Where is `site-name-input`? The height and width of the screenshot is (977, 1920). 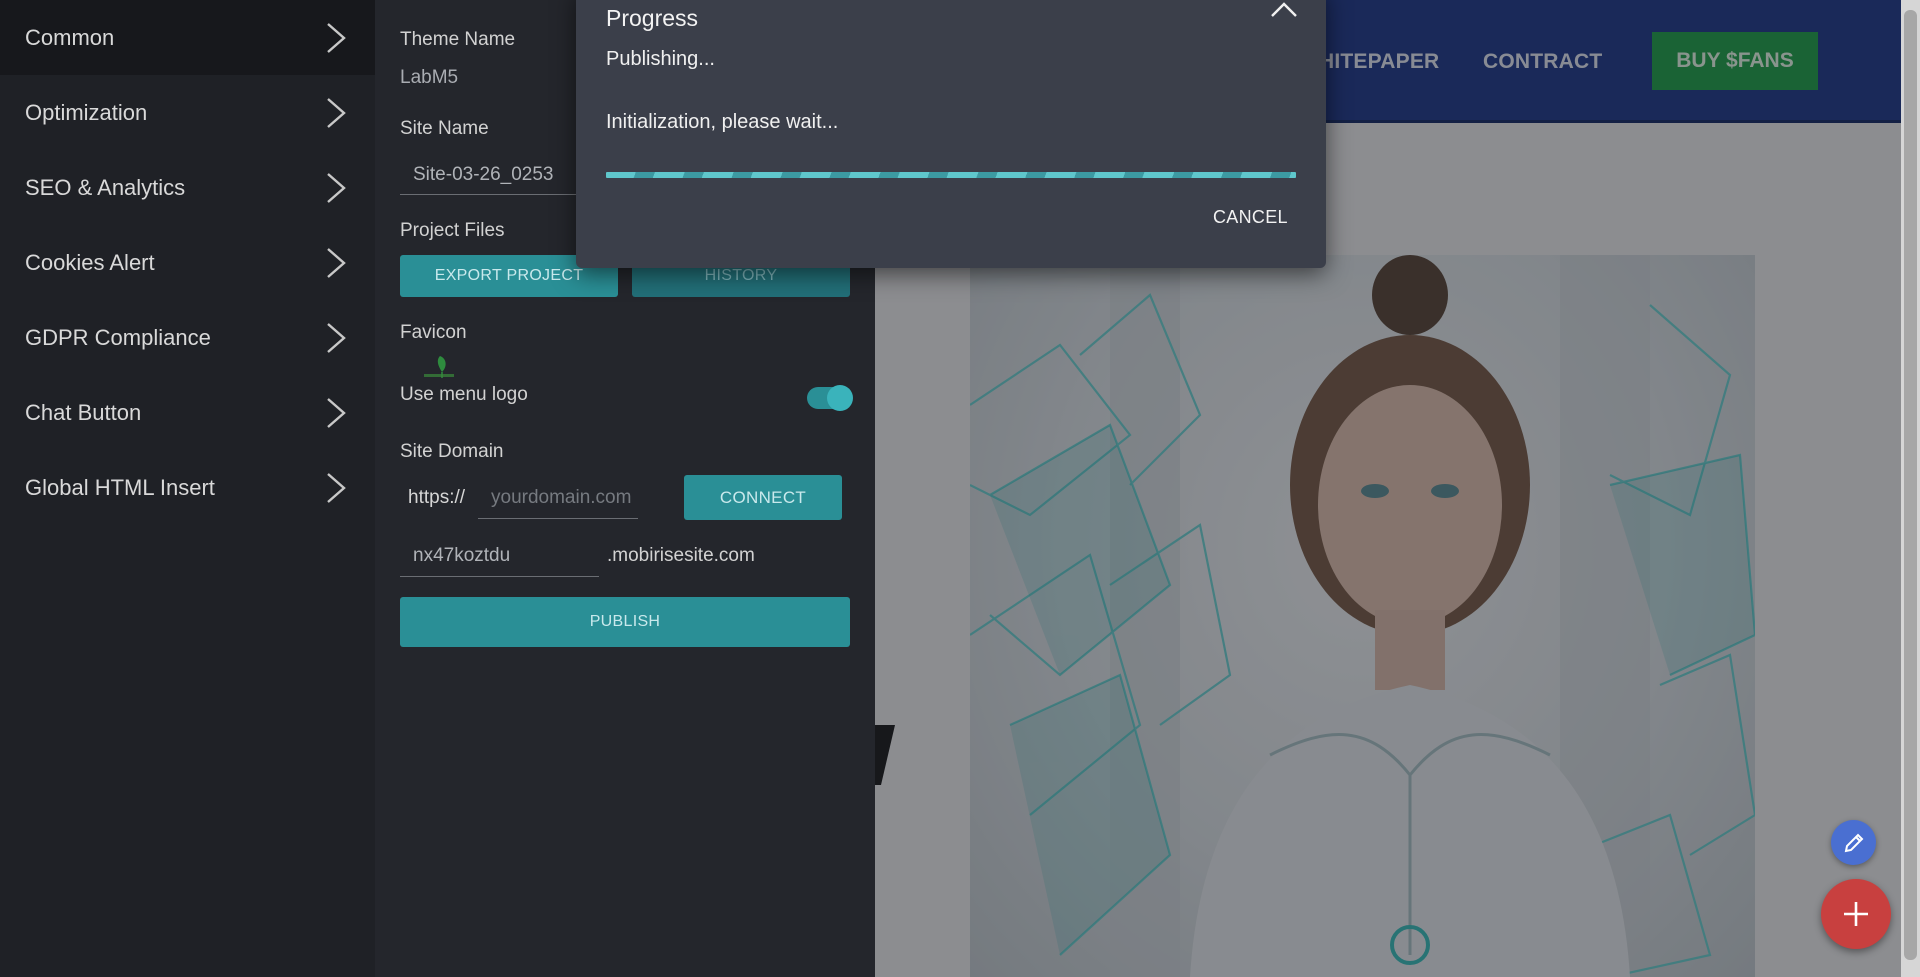
site-name-input is located at coordinates (500, 175).